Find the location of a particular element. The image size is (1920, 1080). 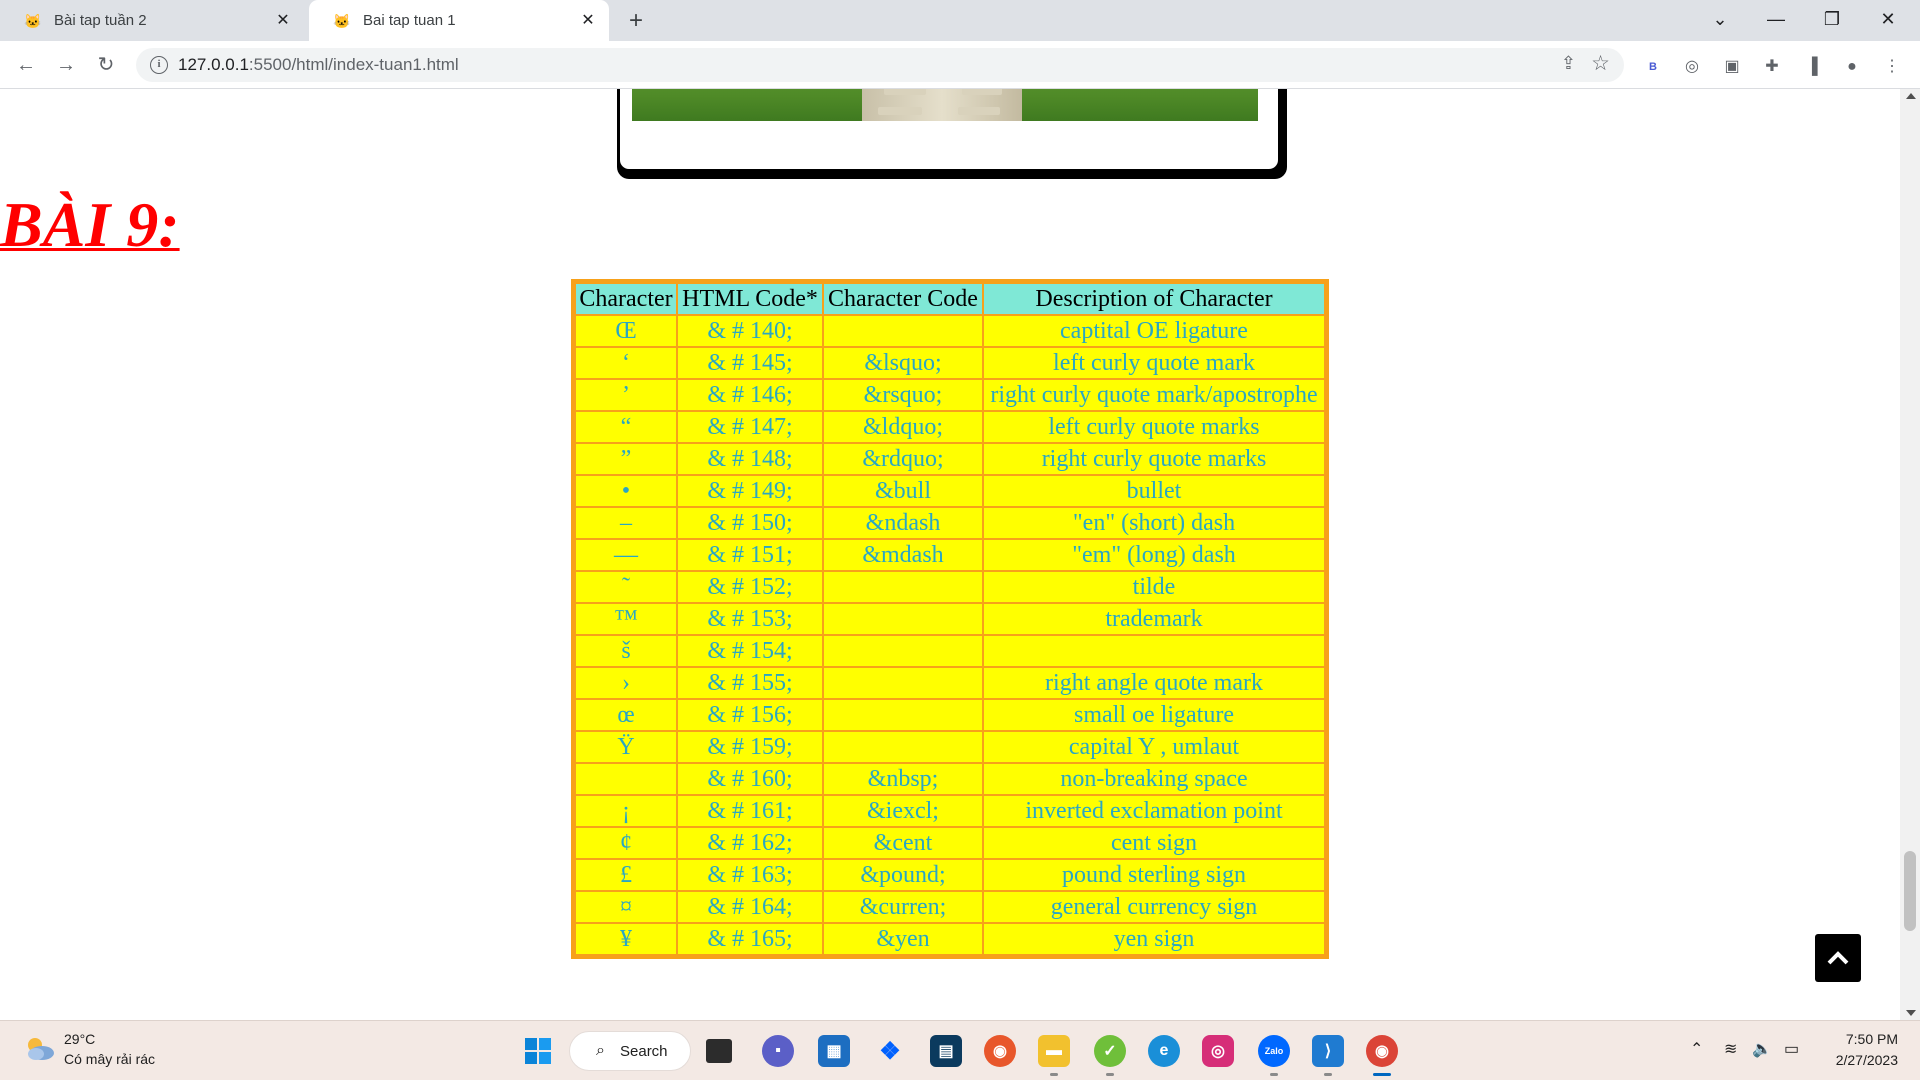

show-hidden-icons-chevron-icon: ⌃ is located at coordinates (1696, 1049).